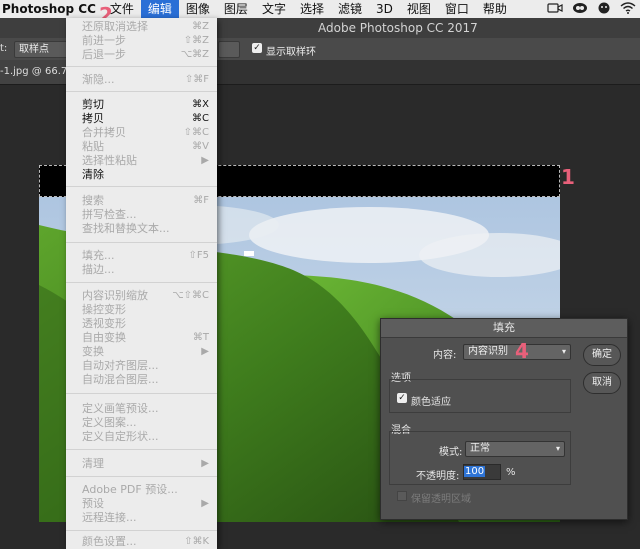  Describe the element at coordinates (602, 355) in the screenshot. I see `ok-button: 确定` at that location.